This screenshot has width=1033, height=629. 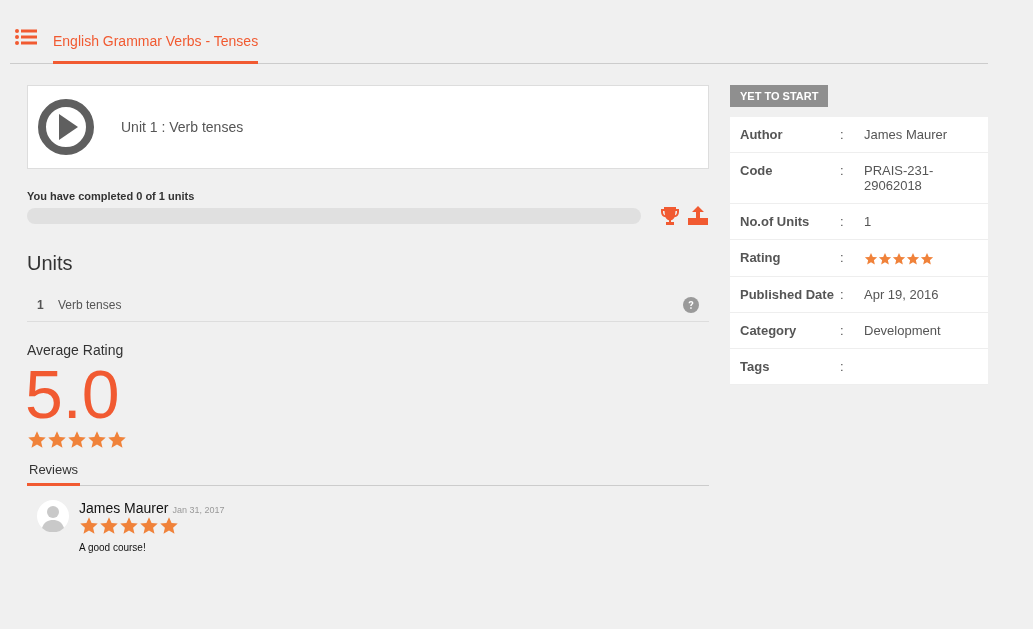 What do you see at coordinates (691, 305) in the screenshot?
I see `help-icon` at bounding box center [691, 305].